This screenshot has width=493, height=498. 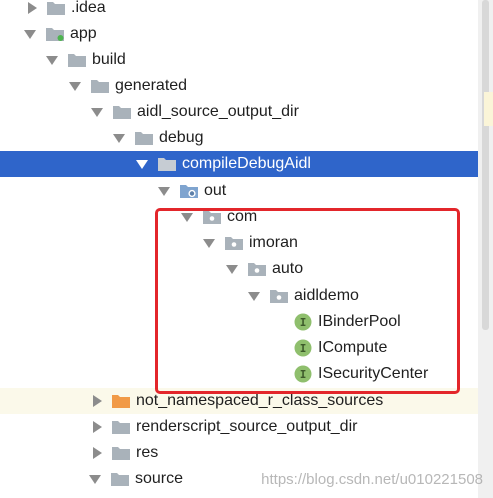 I want to click on tree-item-build: build, so click(x=239, y=60).